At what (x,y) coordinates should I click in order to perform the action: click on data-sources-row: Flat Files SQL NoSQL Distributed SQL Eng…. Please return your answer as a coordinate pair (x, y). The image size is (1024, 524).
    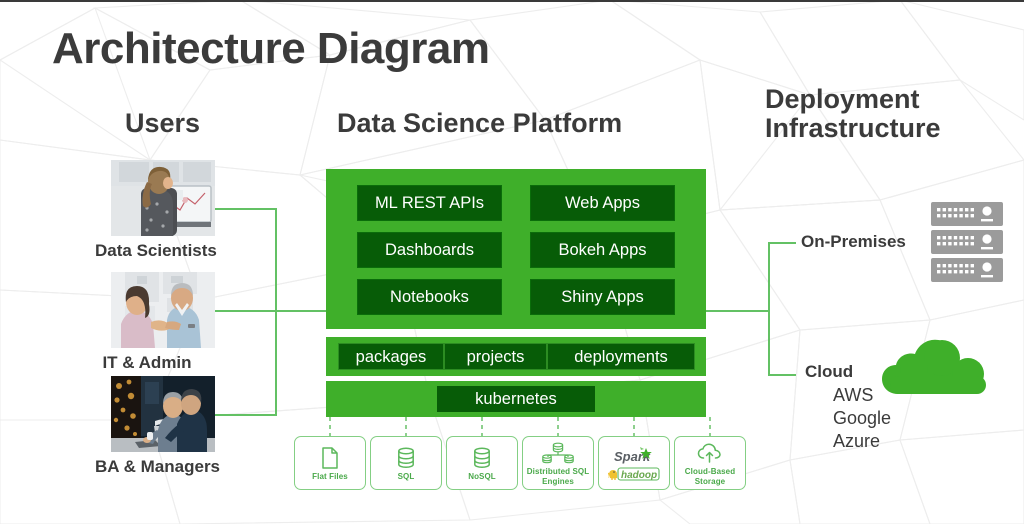
    Looking at the image, I should click on (522, 463).